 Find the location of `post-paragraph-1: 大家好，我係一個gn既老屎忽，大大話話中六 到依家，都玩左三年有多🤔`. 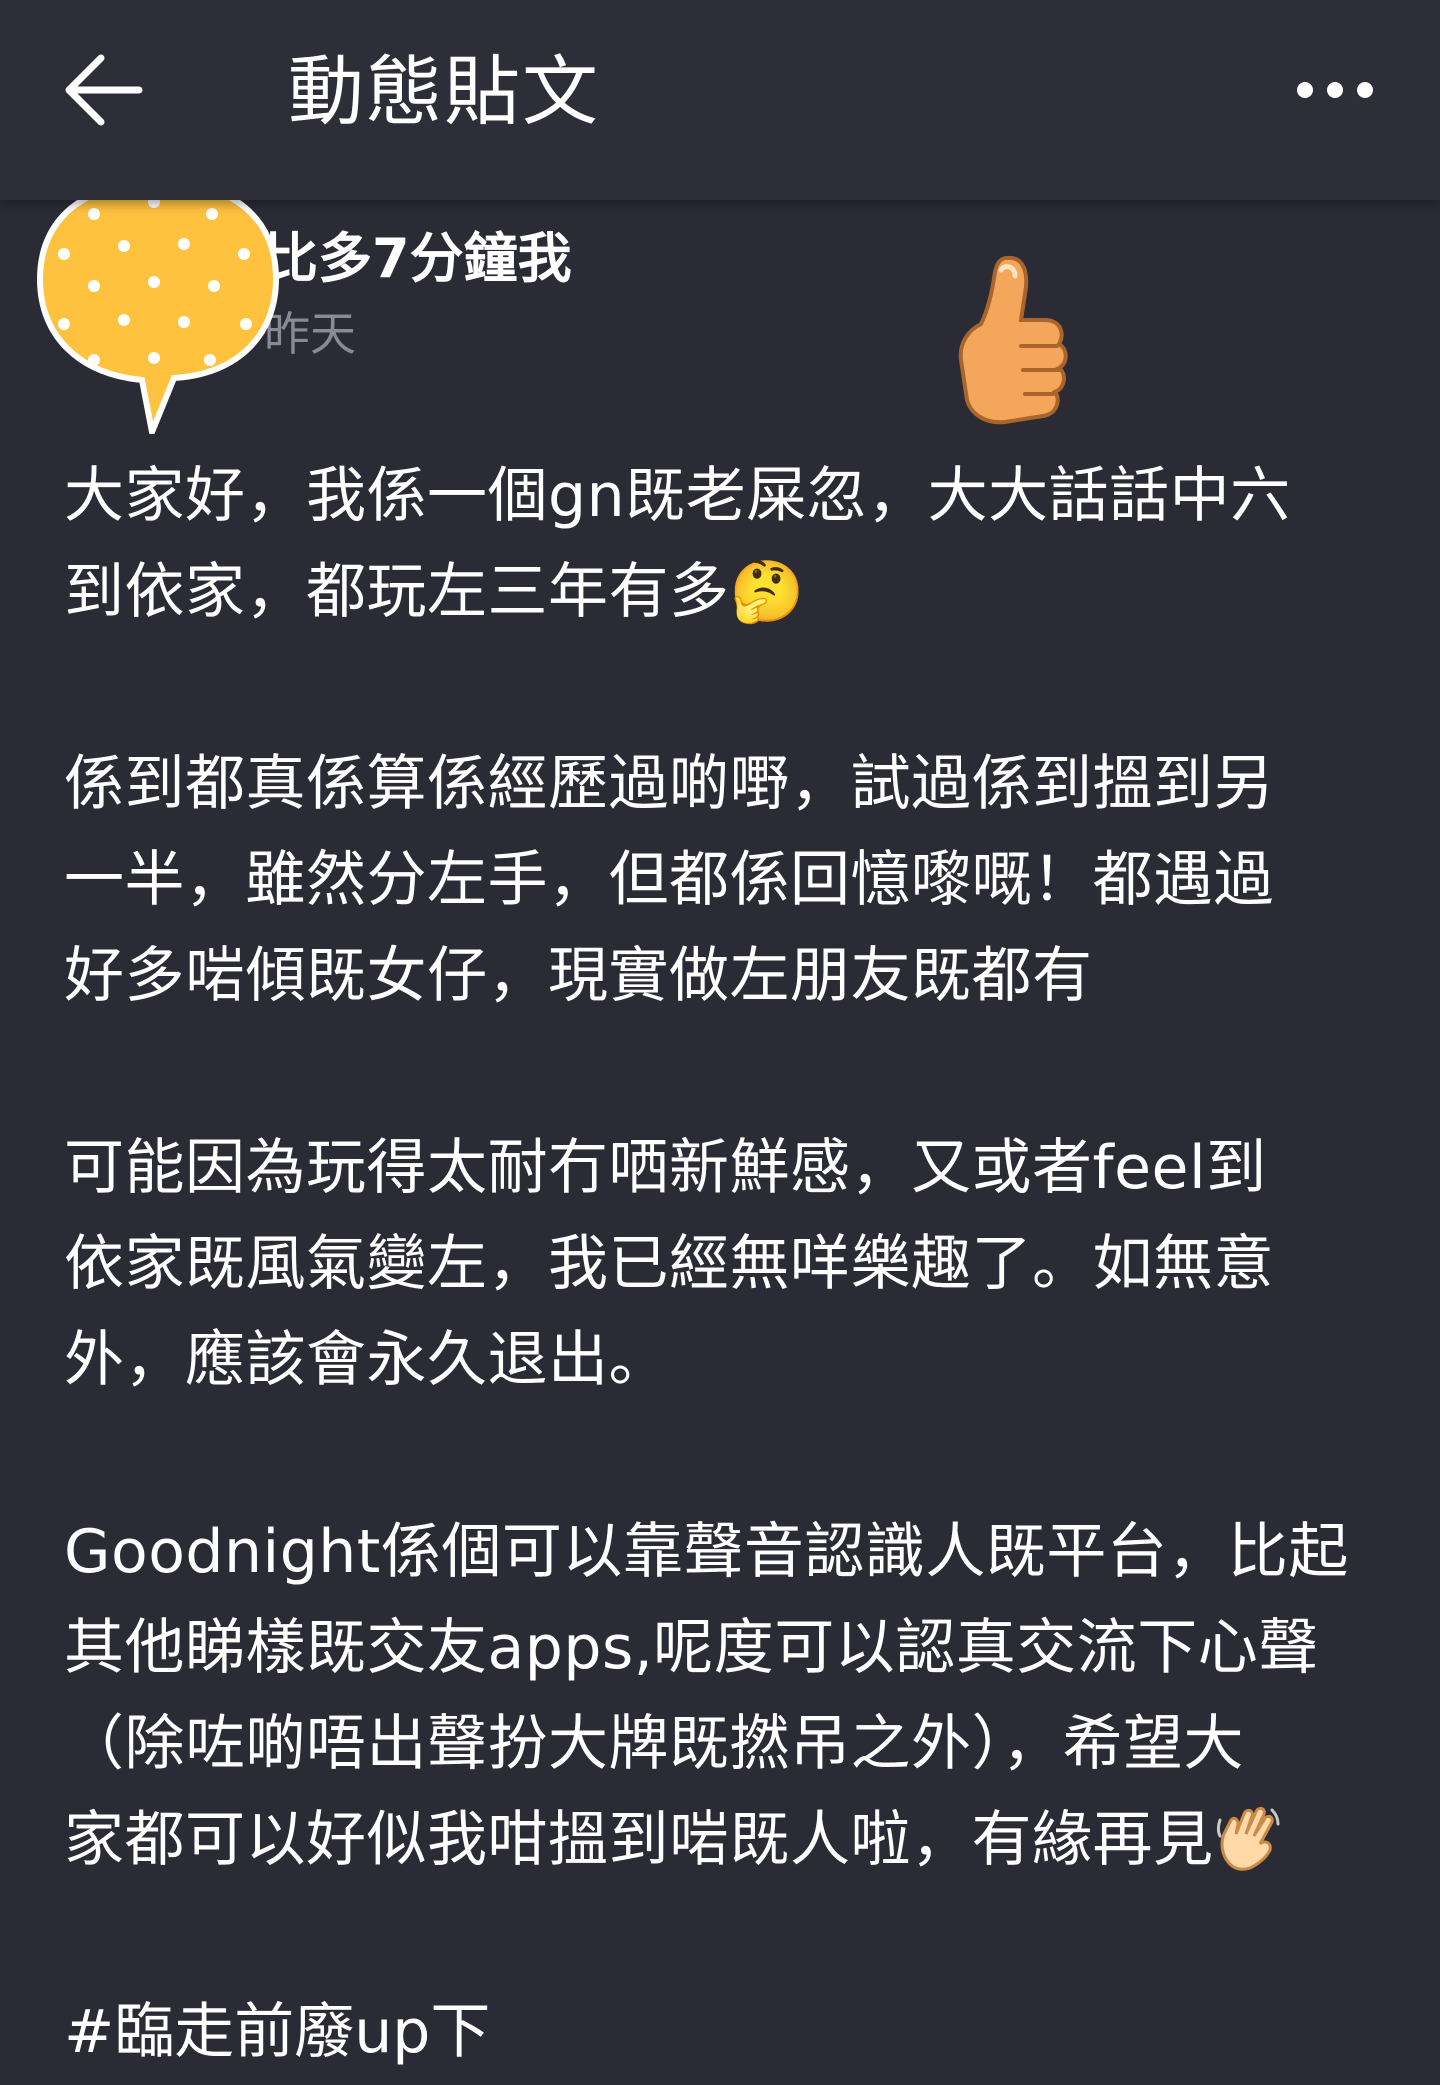

post-paragraph-1: 大家好，我係一個gn既老屎忽，大大話話中六 到依家，都玩左三年有多🤔 is located at coordinates (677, 544).